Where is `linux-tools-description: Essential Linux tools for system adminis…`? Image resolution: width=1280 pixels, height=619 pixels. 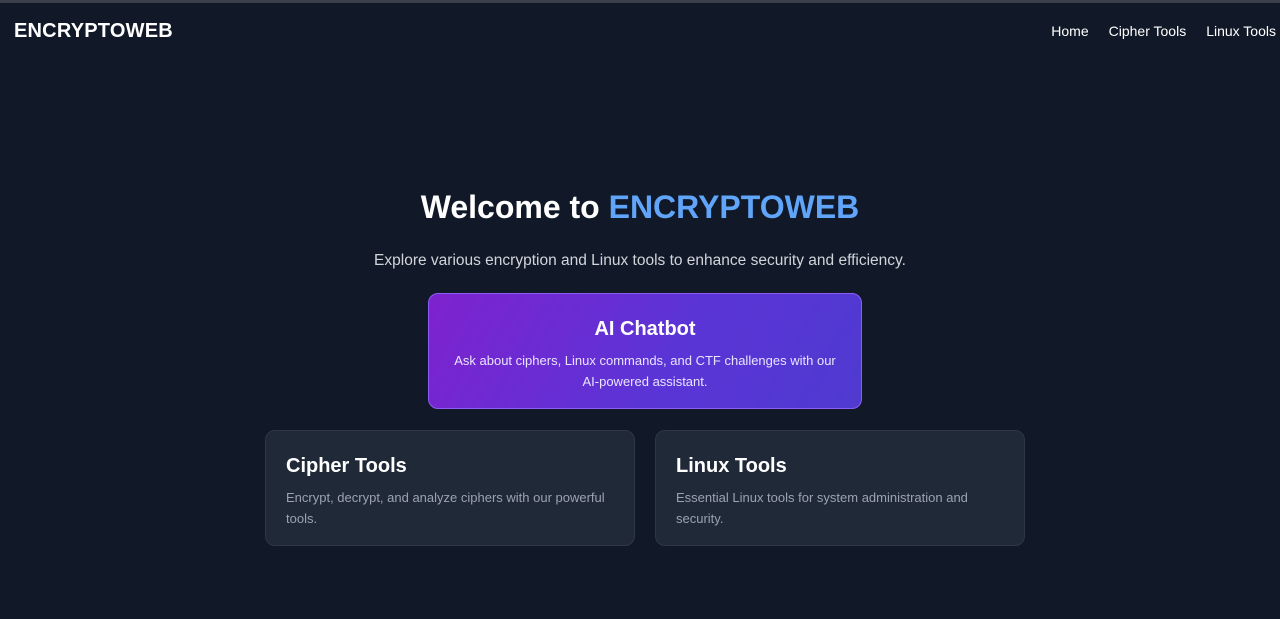
linux-tools-description: Essential Linux tools for system adminis… is located at coordinates (822, 508).